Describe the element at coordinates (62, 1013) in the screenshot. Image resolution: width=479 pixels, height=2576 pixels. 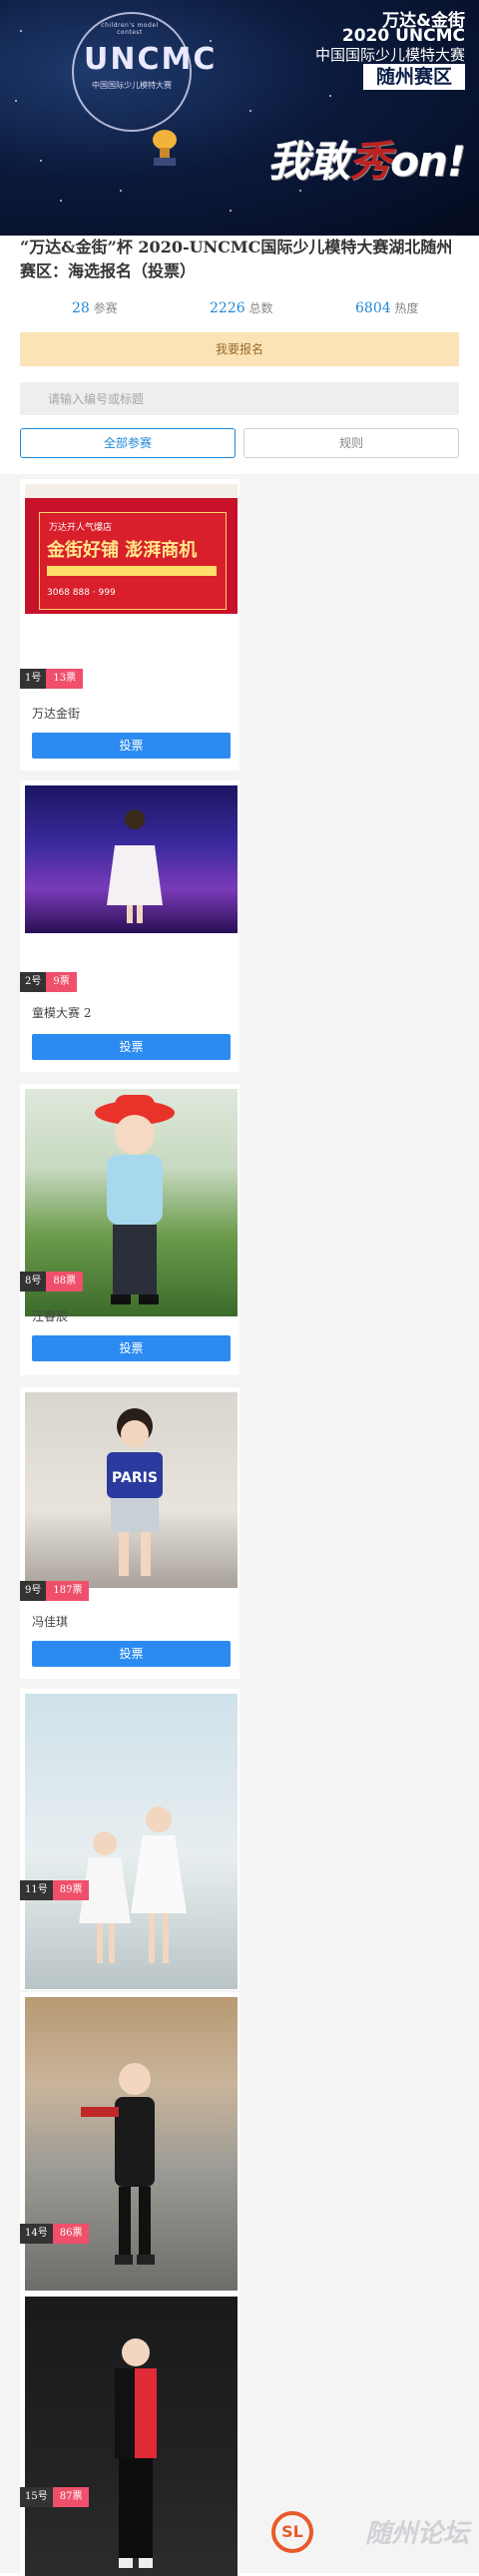
I see `contestant-name: 童模大赛 2` at that location.